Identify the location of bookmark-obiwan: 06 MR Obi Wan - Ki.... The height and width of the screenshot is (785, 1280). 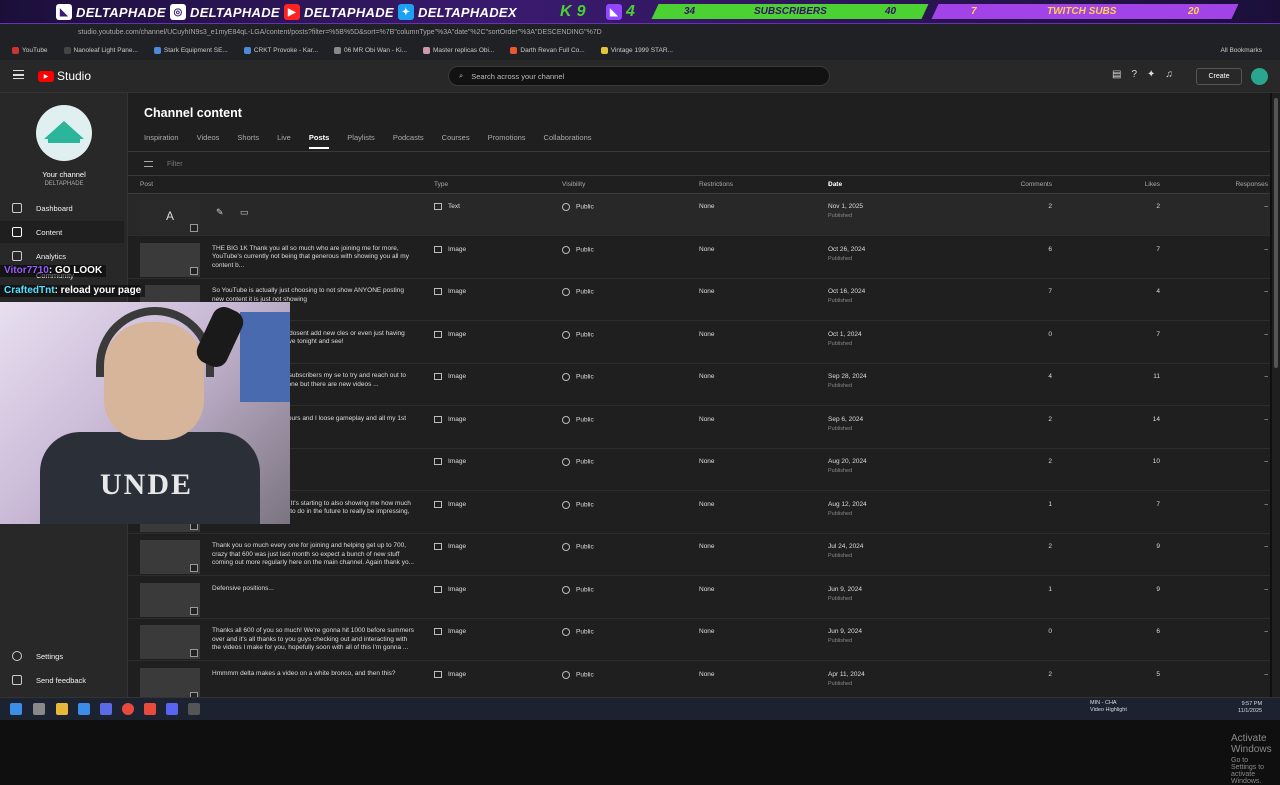
(370, 50).